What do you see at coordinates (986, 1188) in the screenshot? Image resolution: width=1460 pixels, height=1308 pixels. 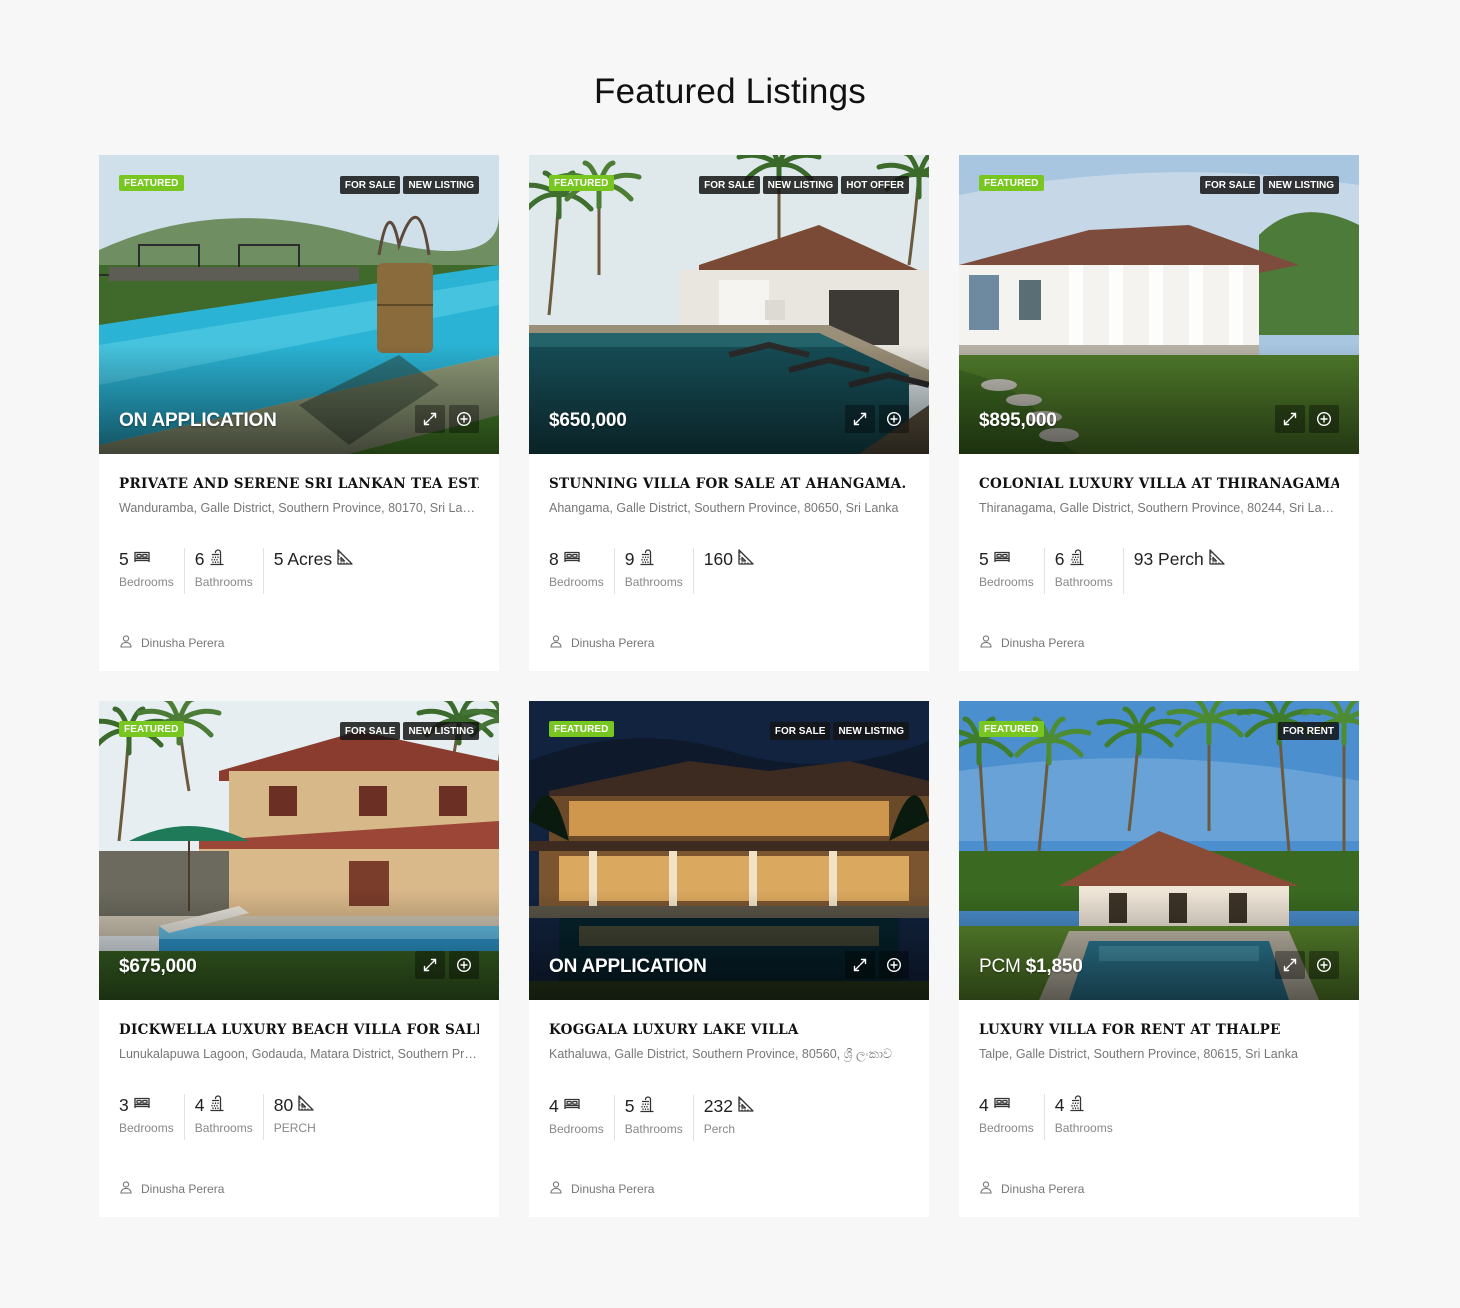 I see `user-icon` at bounding box center [986, 1188].